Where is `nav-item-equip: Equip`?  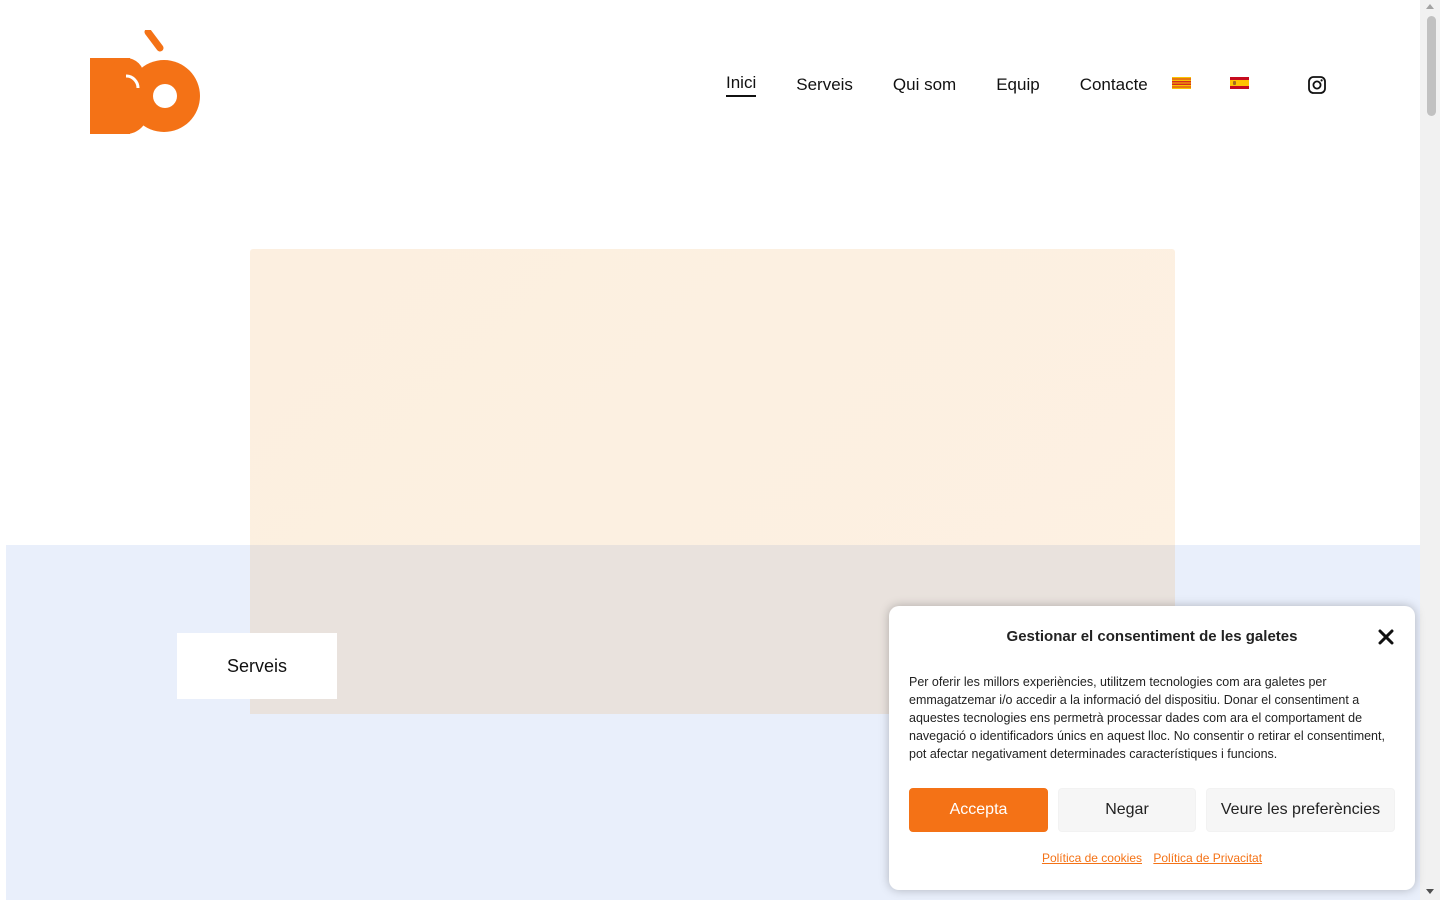 nav-item-equip: Equip is located at coordinates (1017, 85).